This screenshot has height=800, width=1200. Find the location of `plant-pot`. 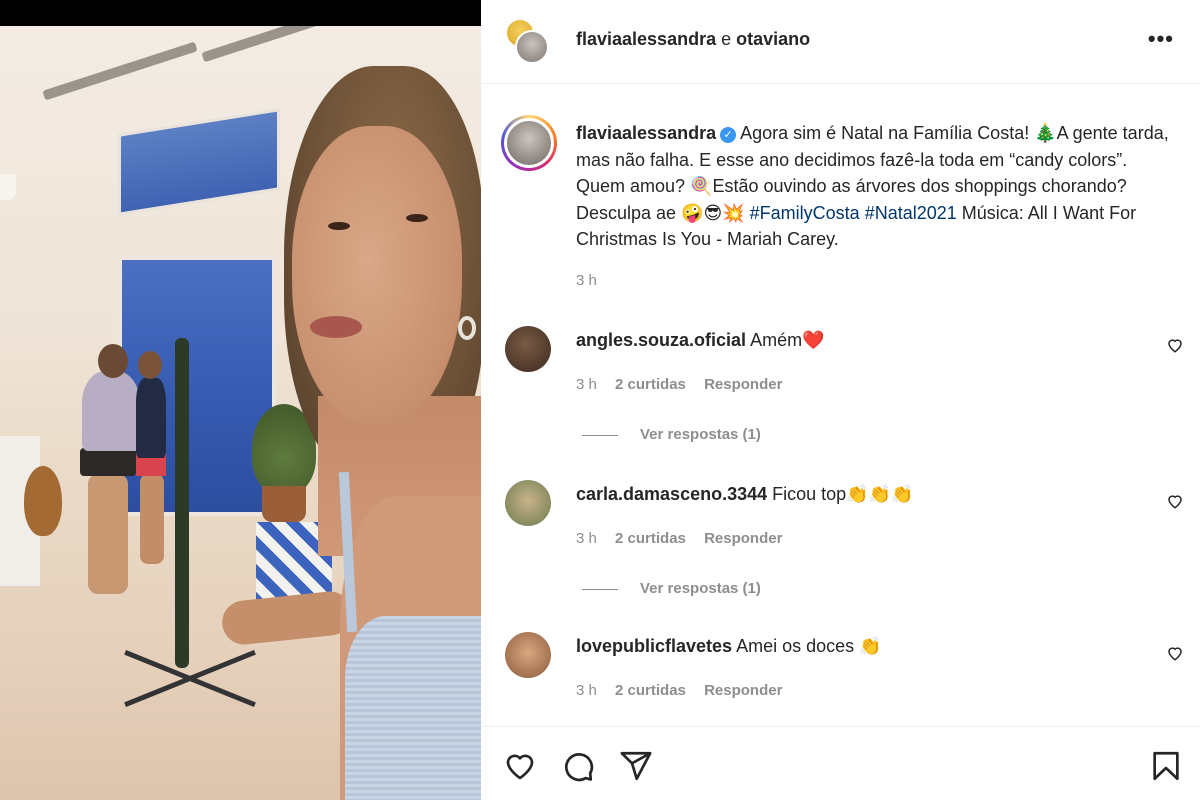

plant-pot is located at coordinates (284, 504).